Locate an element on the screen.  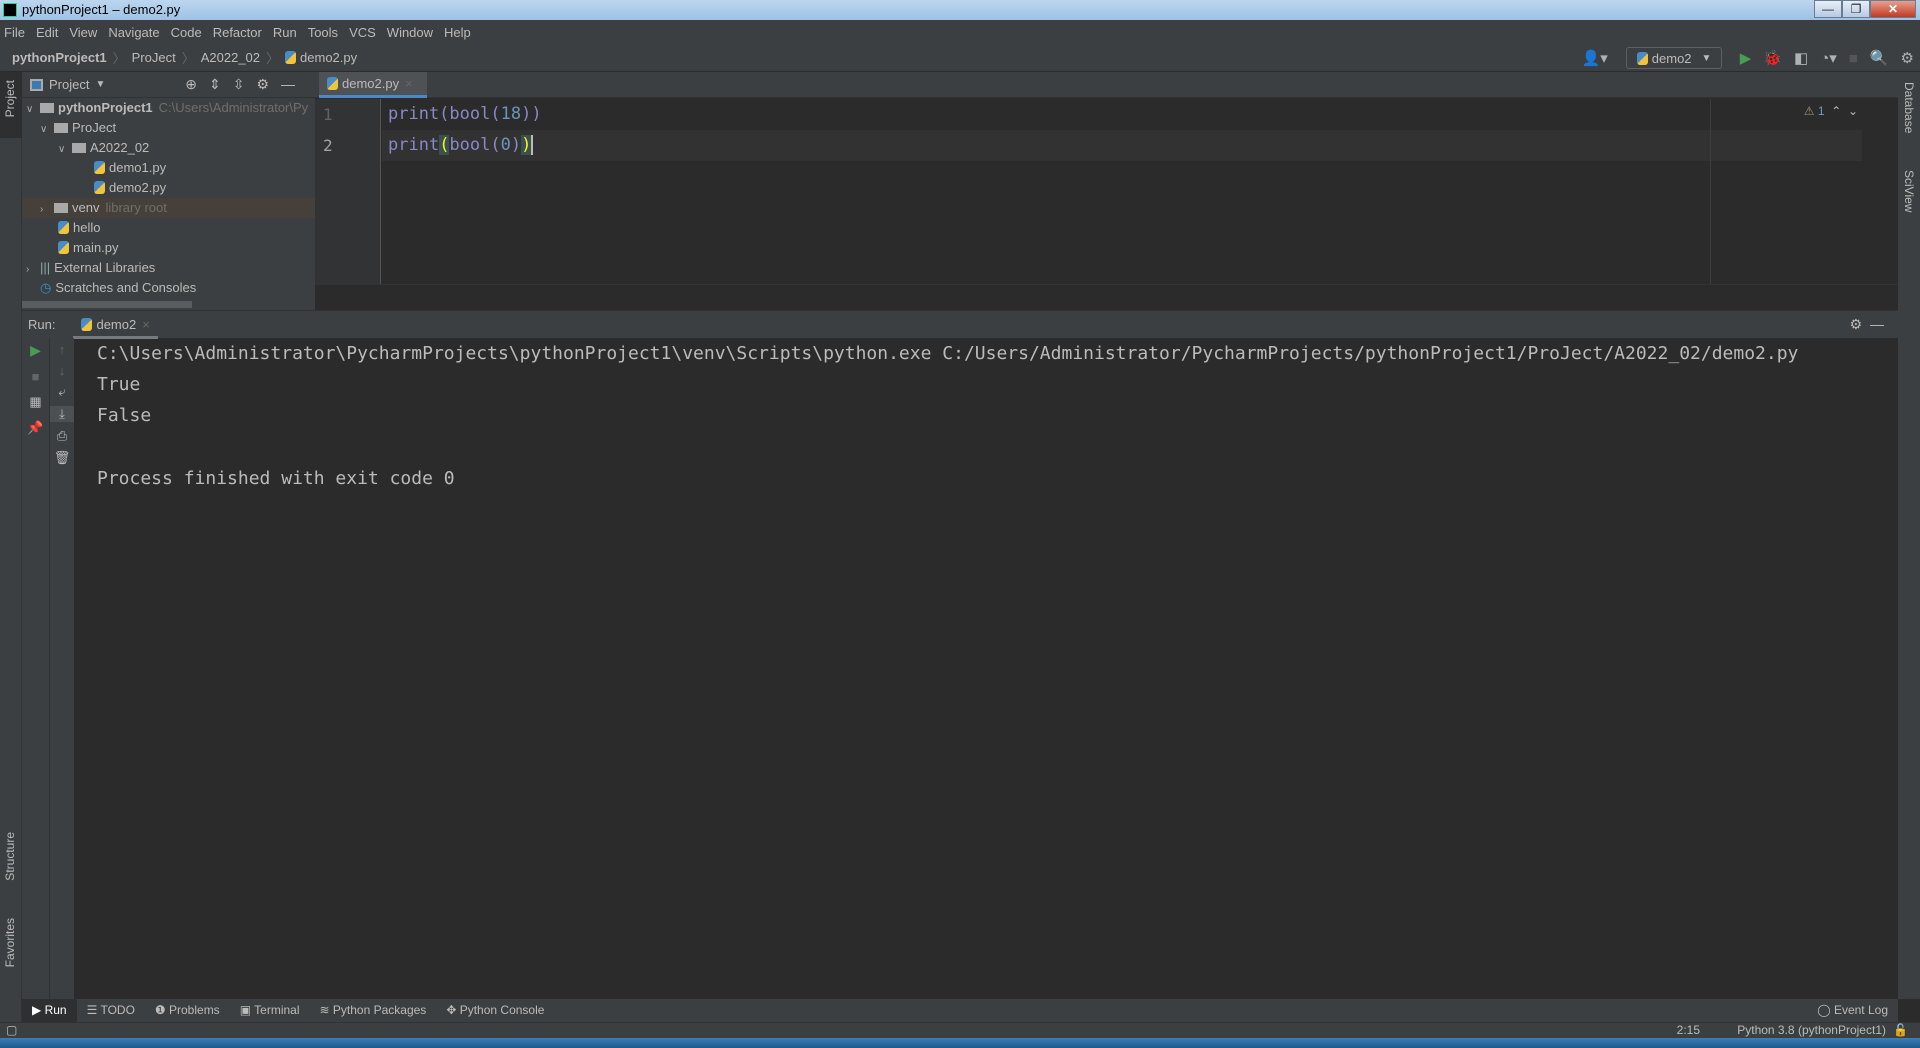
coverage-icon: ◧ is located at coordinates (1801, 58).